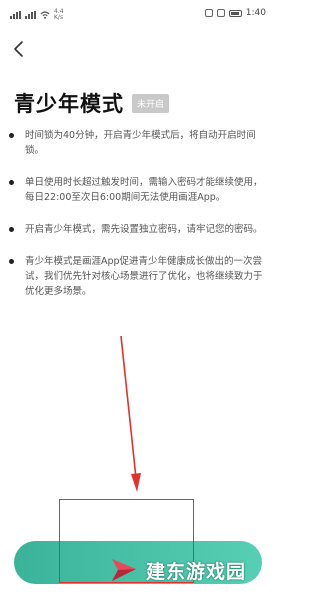 The width and height of the screenshot is (320, 600). Describe the element at coordinates (124, 570) in the screenshot. I see `watermark-logo-icon` at that location.